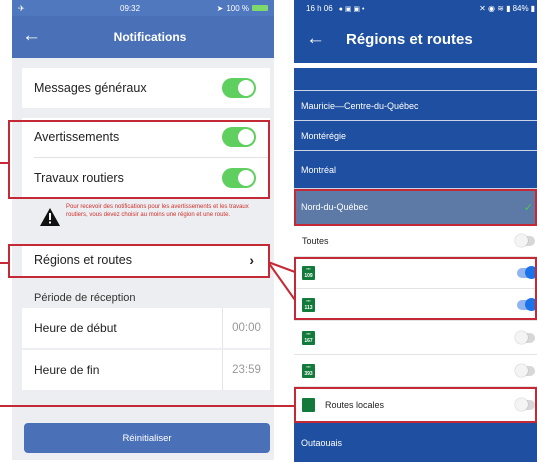 The image size is (537, 462). What do you see at coordinates (67, 370) in the screenshot?
I see `end-time-label: Heure de fin` at bounding box center [67, 370].